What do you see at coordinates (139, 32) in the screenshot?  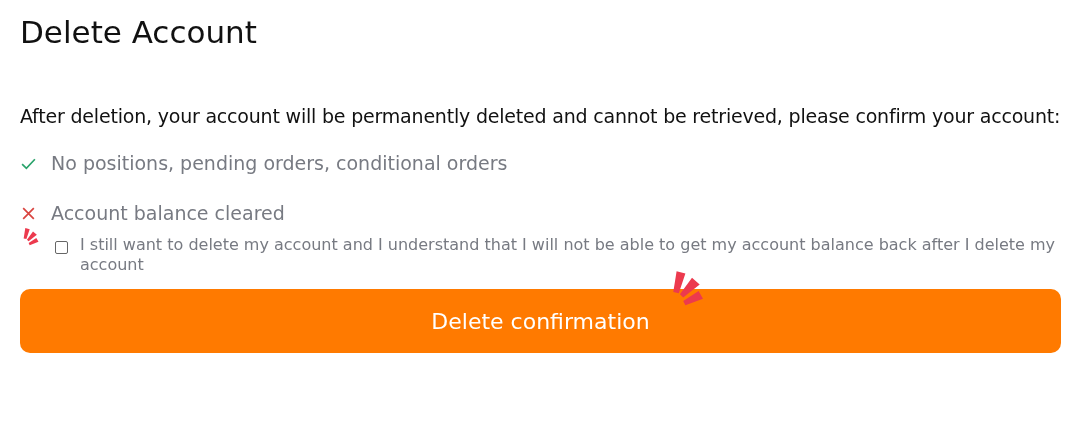 I see `page-title: Delete Account` at bounding box center [139, 32].